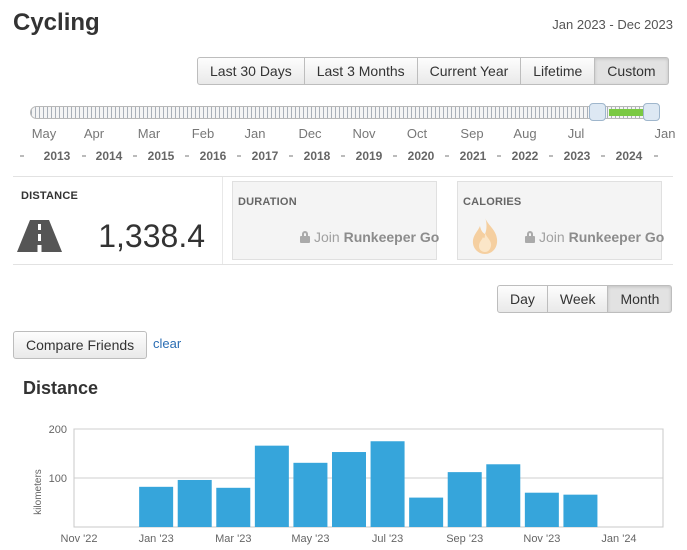  I want to click on page-title: Cycling, so click(56, 22).